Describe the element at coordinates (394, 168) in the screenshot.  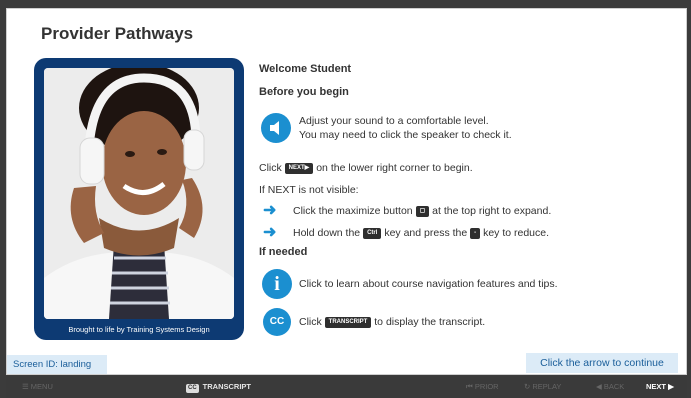
I see `next-instruction-suffix: on the lower right corner to begin.` at that location.